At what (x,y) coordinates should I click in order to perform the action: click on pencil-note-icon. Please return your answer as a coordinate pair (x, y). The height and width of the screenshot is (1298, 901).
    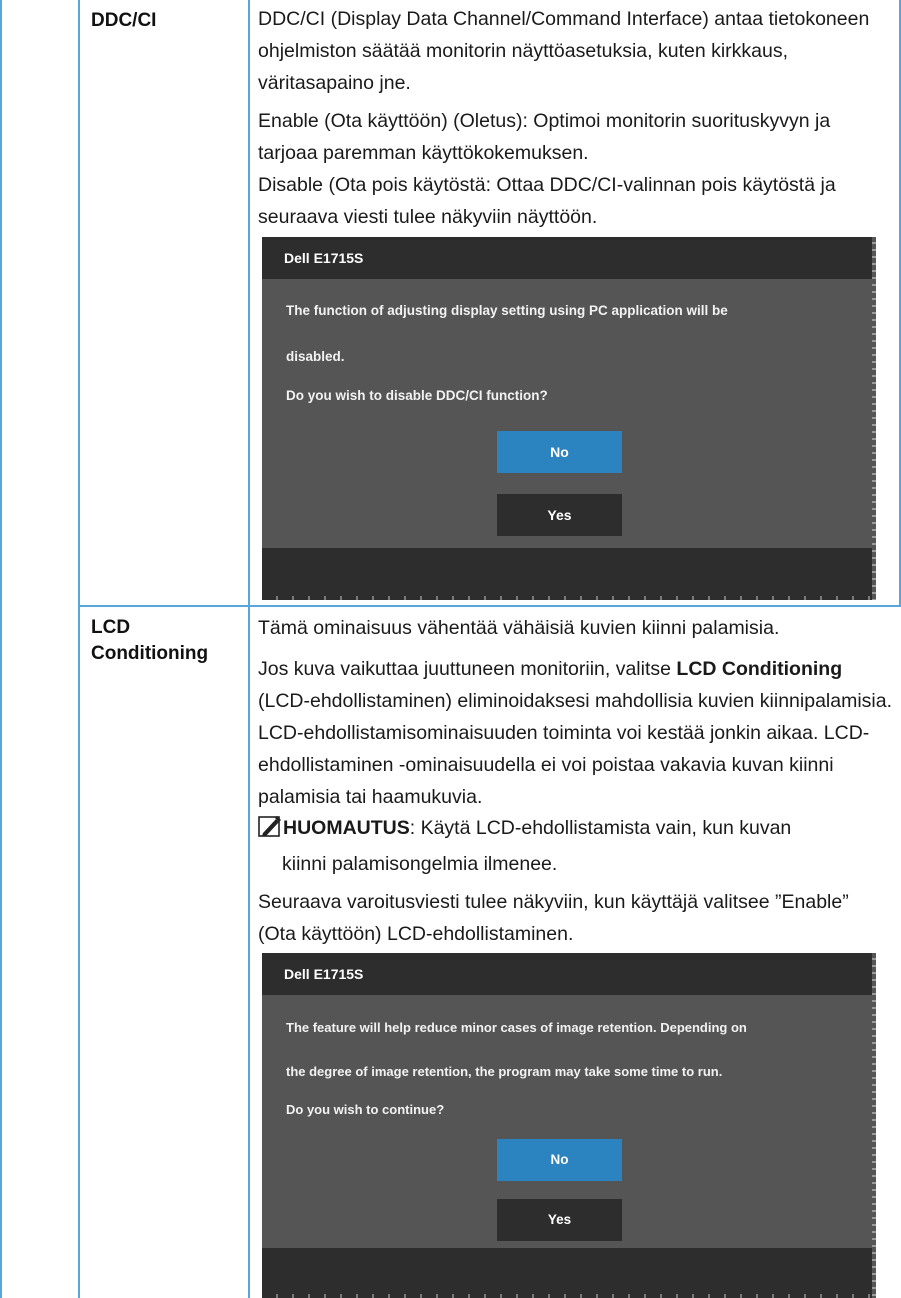
    Looking at the image, I should click on (270, 831).